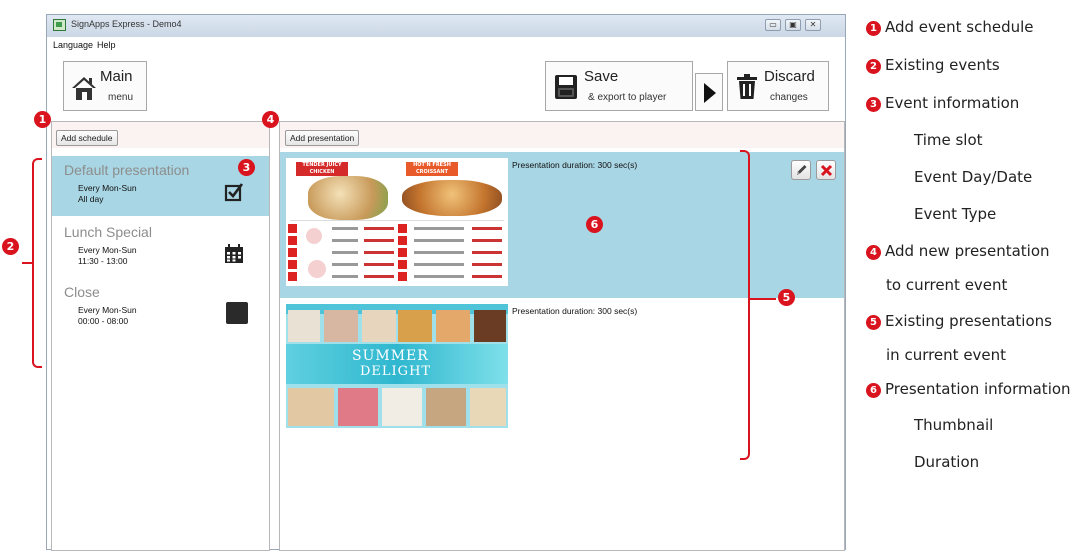 This screenshot has height=551, width=1086. Describe the element at coordinates (955, 214) in the screenshot. I see `legend-sub-event-type: Event Type` at that location.